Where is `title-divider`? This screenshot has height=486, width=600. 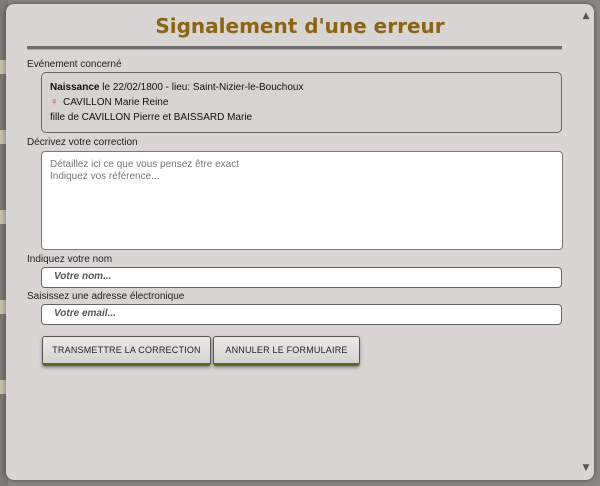
title-divider is located at coordinates (294, 48).